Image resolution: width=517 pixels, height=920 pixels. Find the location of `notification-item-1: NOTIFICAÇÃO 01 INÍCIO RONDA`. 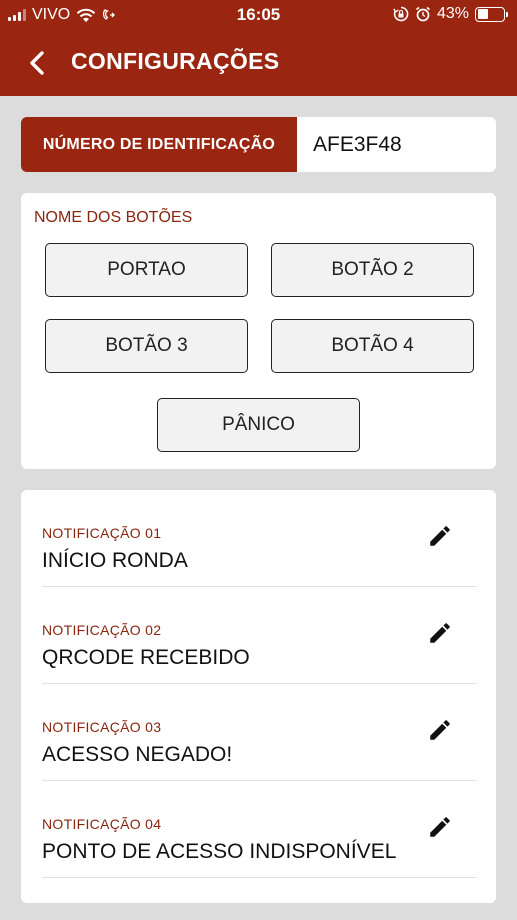

notification-item-1: NOTIFICAÇÃO 01 INÍCIO RONDA is located at coordinates (259, 538).